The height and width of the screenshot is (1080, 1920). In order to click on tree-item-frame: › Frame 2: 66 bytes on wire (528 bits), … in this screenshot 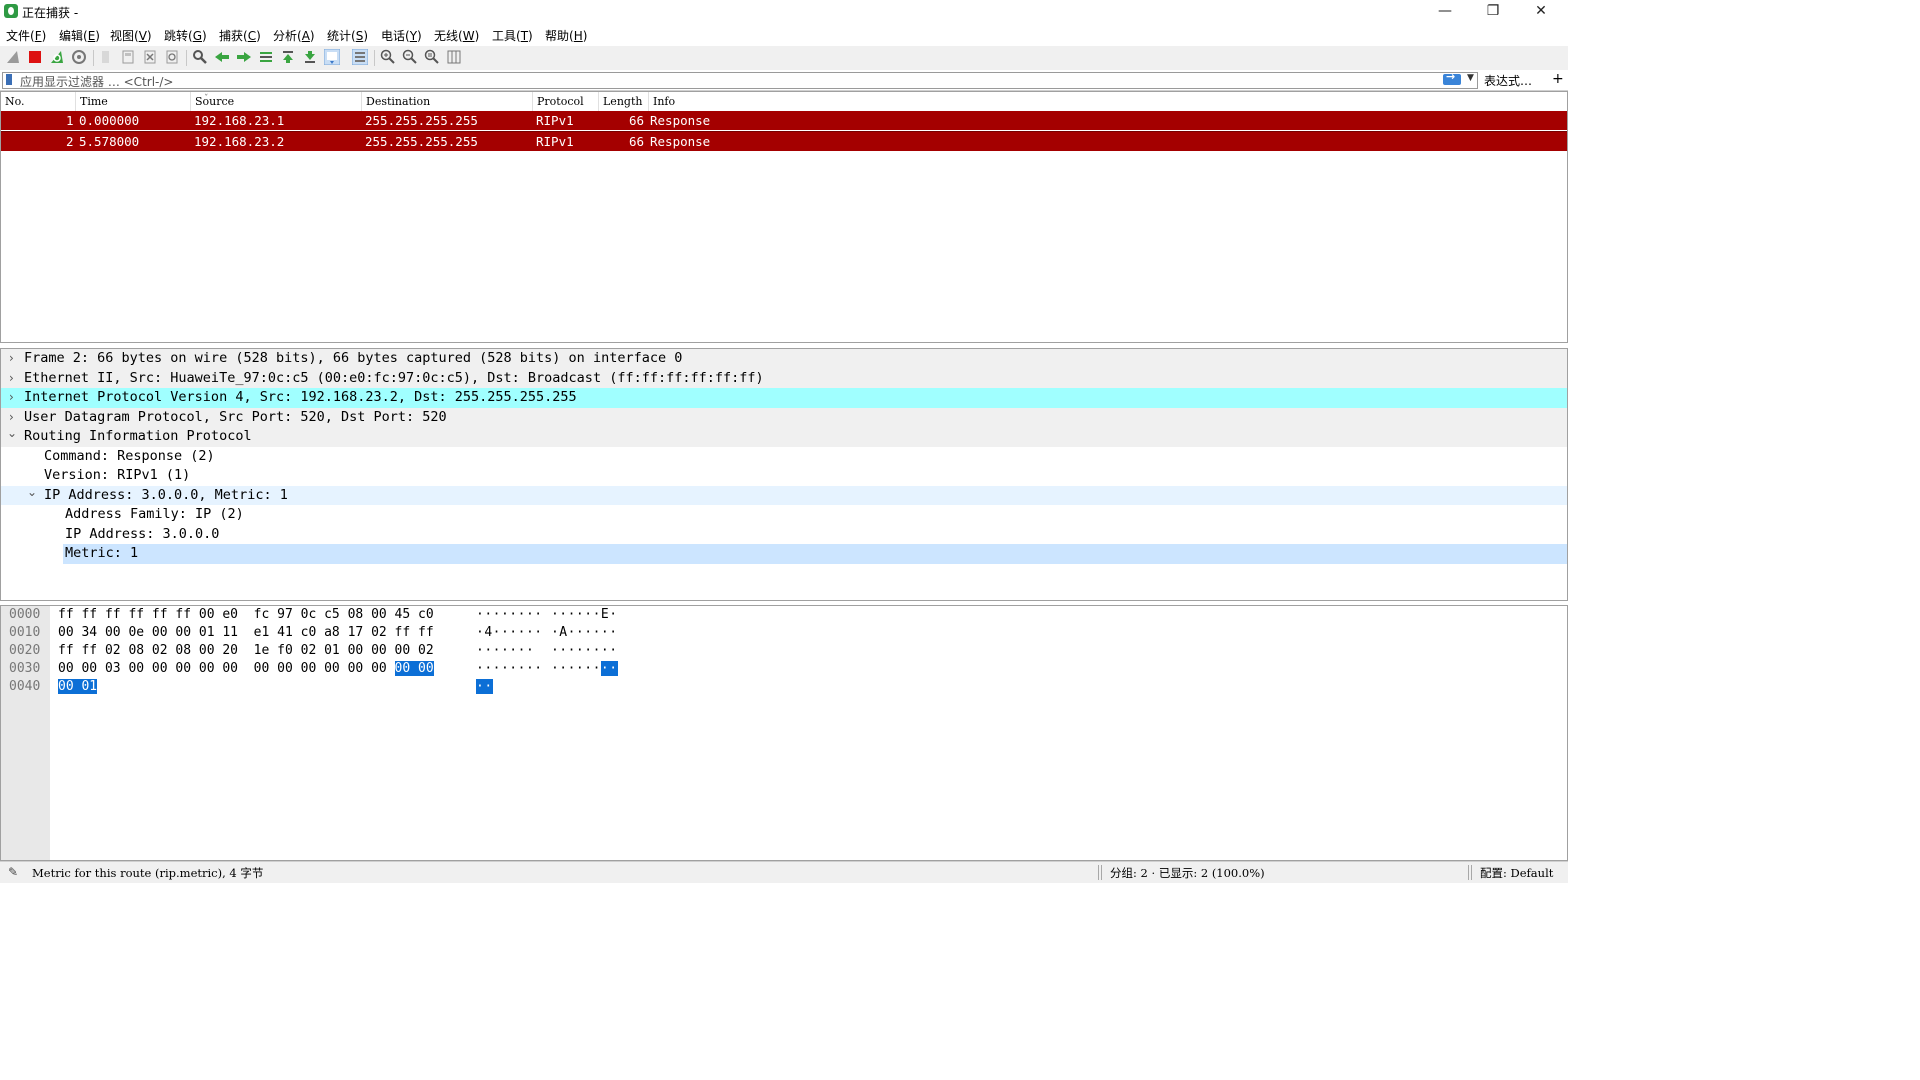, I will do `click(784, 359)`.